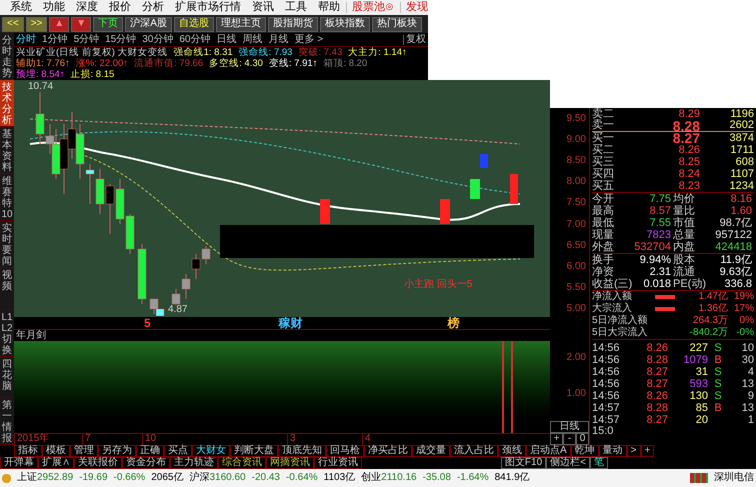  What do you see at coordinates (7, 333) in the screenshot?
I see `side-tab: L1L2切换` at bounding box center [7, 333].